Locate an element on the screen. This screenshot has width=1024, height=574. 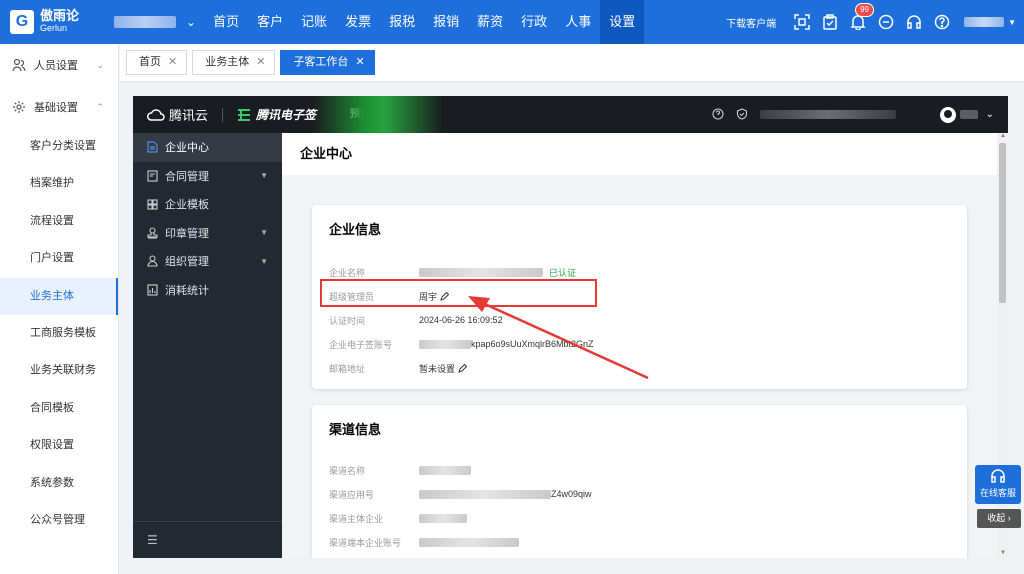
field-value: 2024-06-26 16:09:52 is located at coordinates (461, 320).